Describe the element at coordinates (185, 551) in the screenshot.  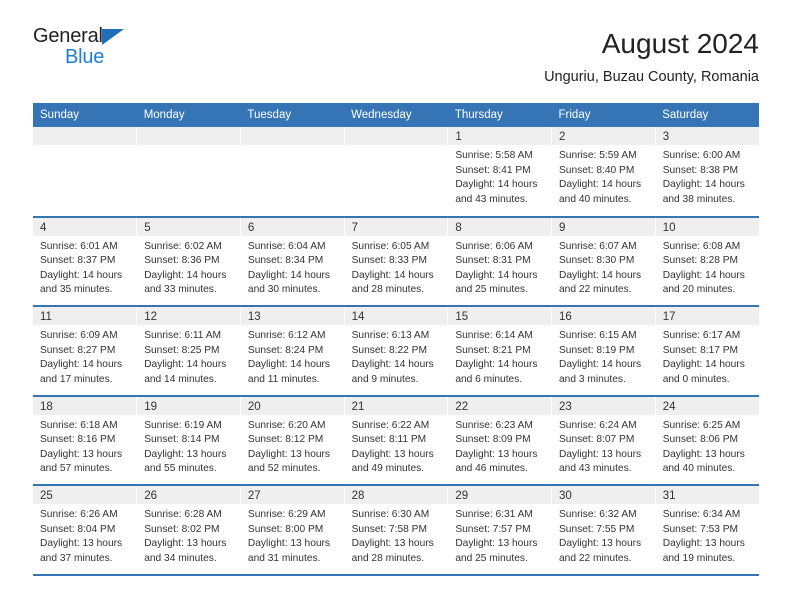
I see `daylight-text: Daylight: 13 hours and 34 minutes.` at that location.